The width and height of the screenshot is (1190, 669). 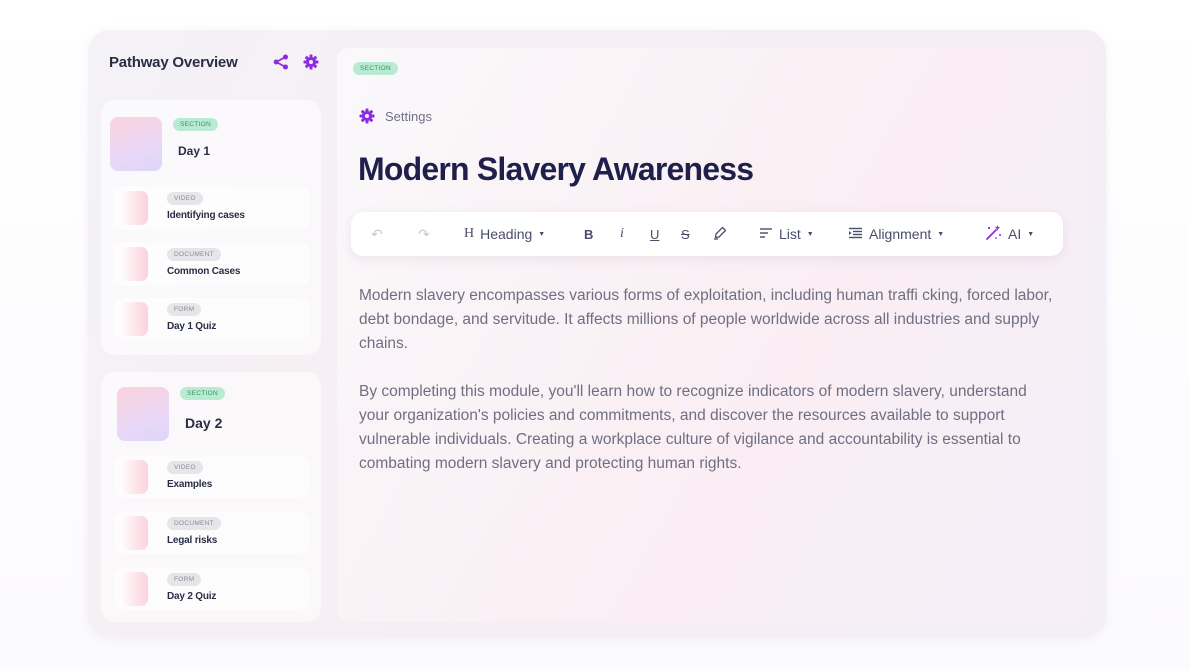 I want to click on settings-button: Settings, so click(x=395, y=116).